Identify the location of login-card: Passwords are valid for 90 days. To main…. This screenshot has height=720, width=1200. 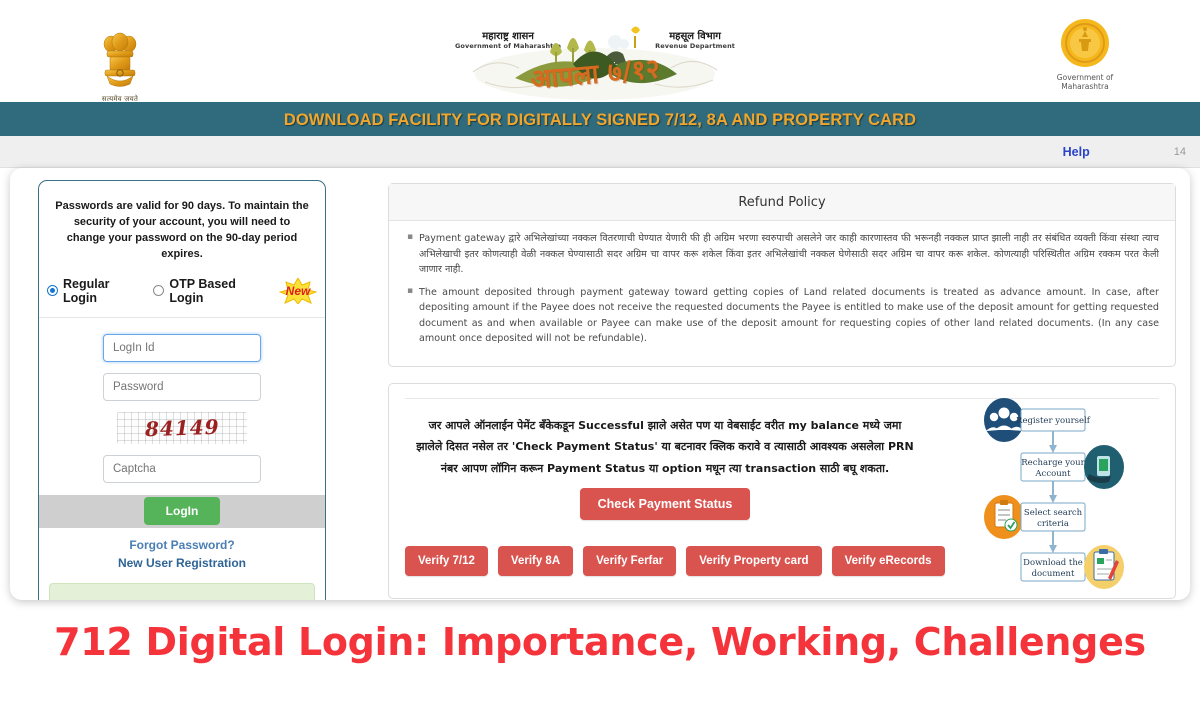
(182, 390).